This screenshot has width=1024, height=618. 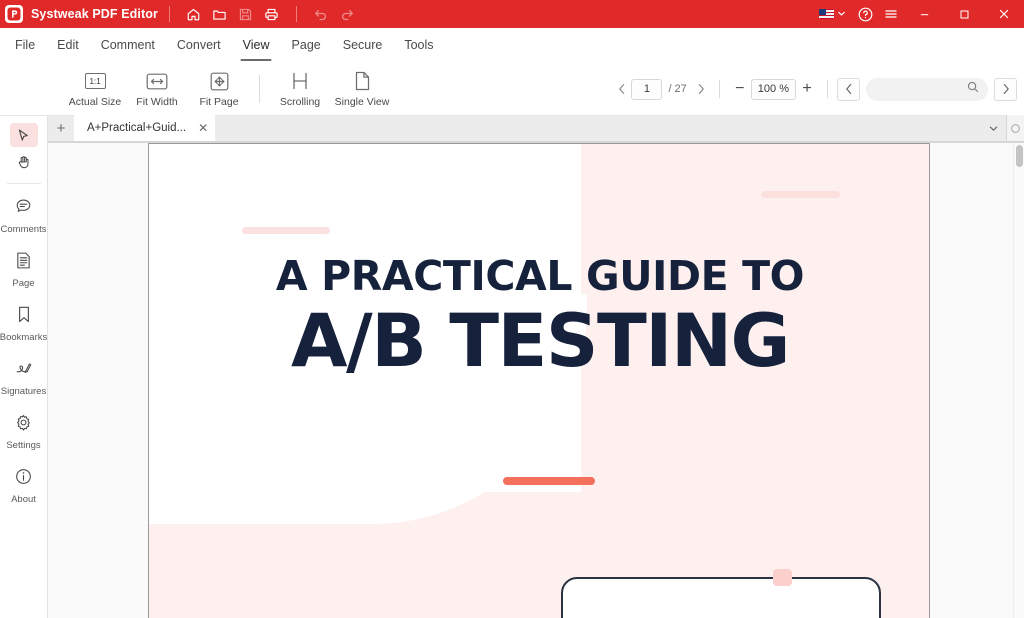 What do you see at coordinates (1004, 14) in the screenshot?
I see `close-button` at bounding box center [1004, 14].